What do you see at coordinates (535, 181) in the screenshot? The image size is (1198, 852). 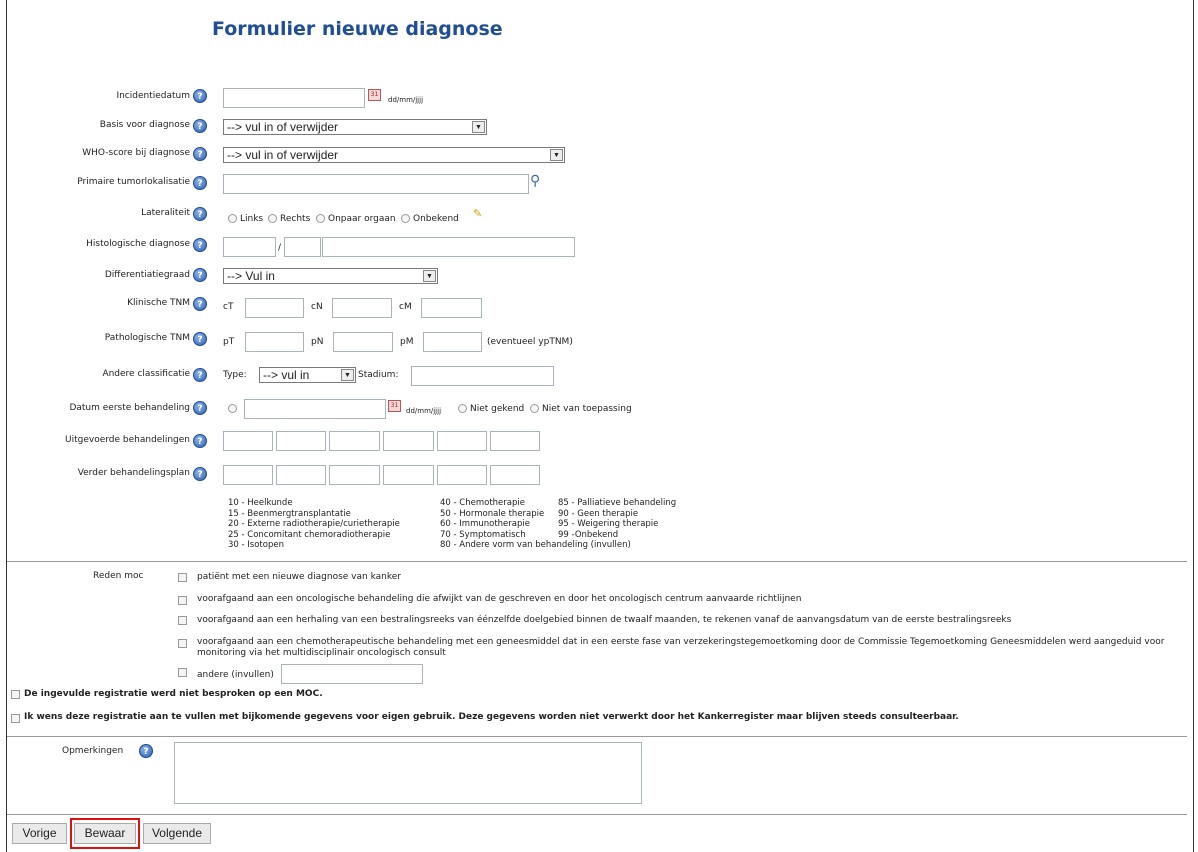 I see `search-icon: ⚲` at bounding box center [535, 181].